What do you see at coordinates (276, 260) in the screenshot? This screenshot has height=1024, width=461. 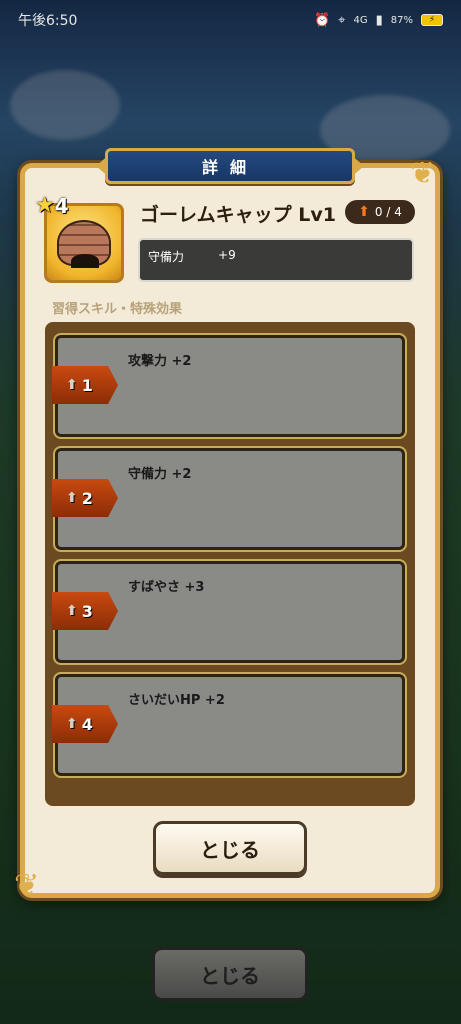 I see `stat-box: 守備力 +9` at bounding box center [276, 260].